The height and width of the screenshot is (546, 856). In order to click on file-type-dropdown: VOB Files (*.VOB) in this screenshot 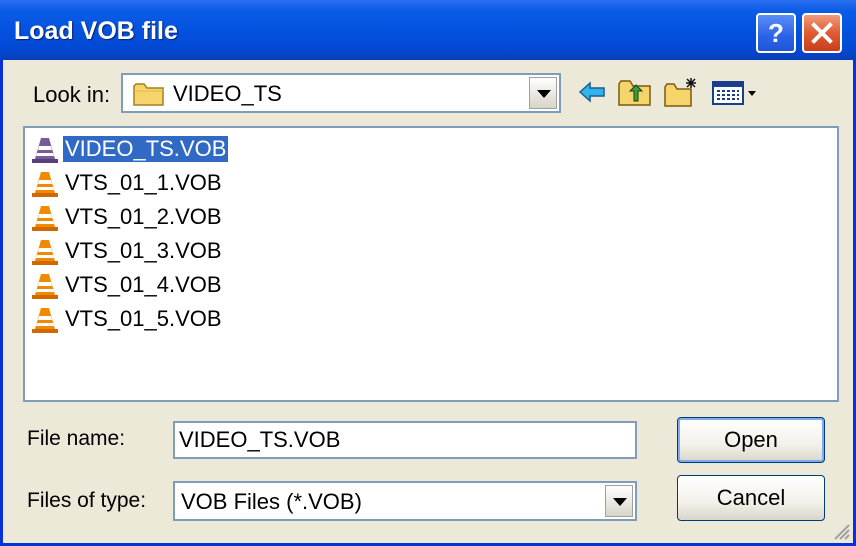, I will do `click(405, 501)`.